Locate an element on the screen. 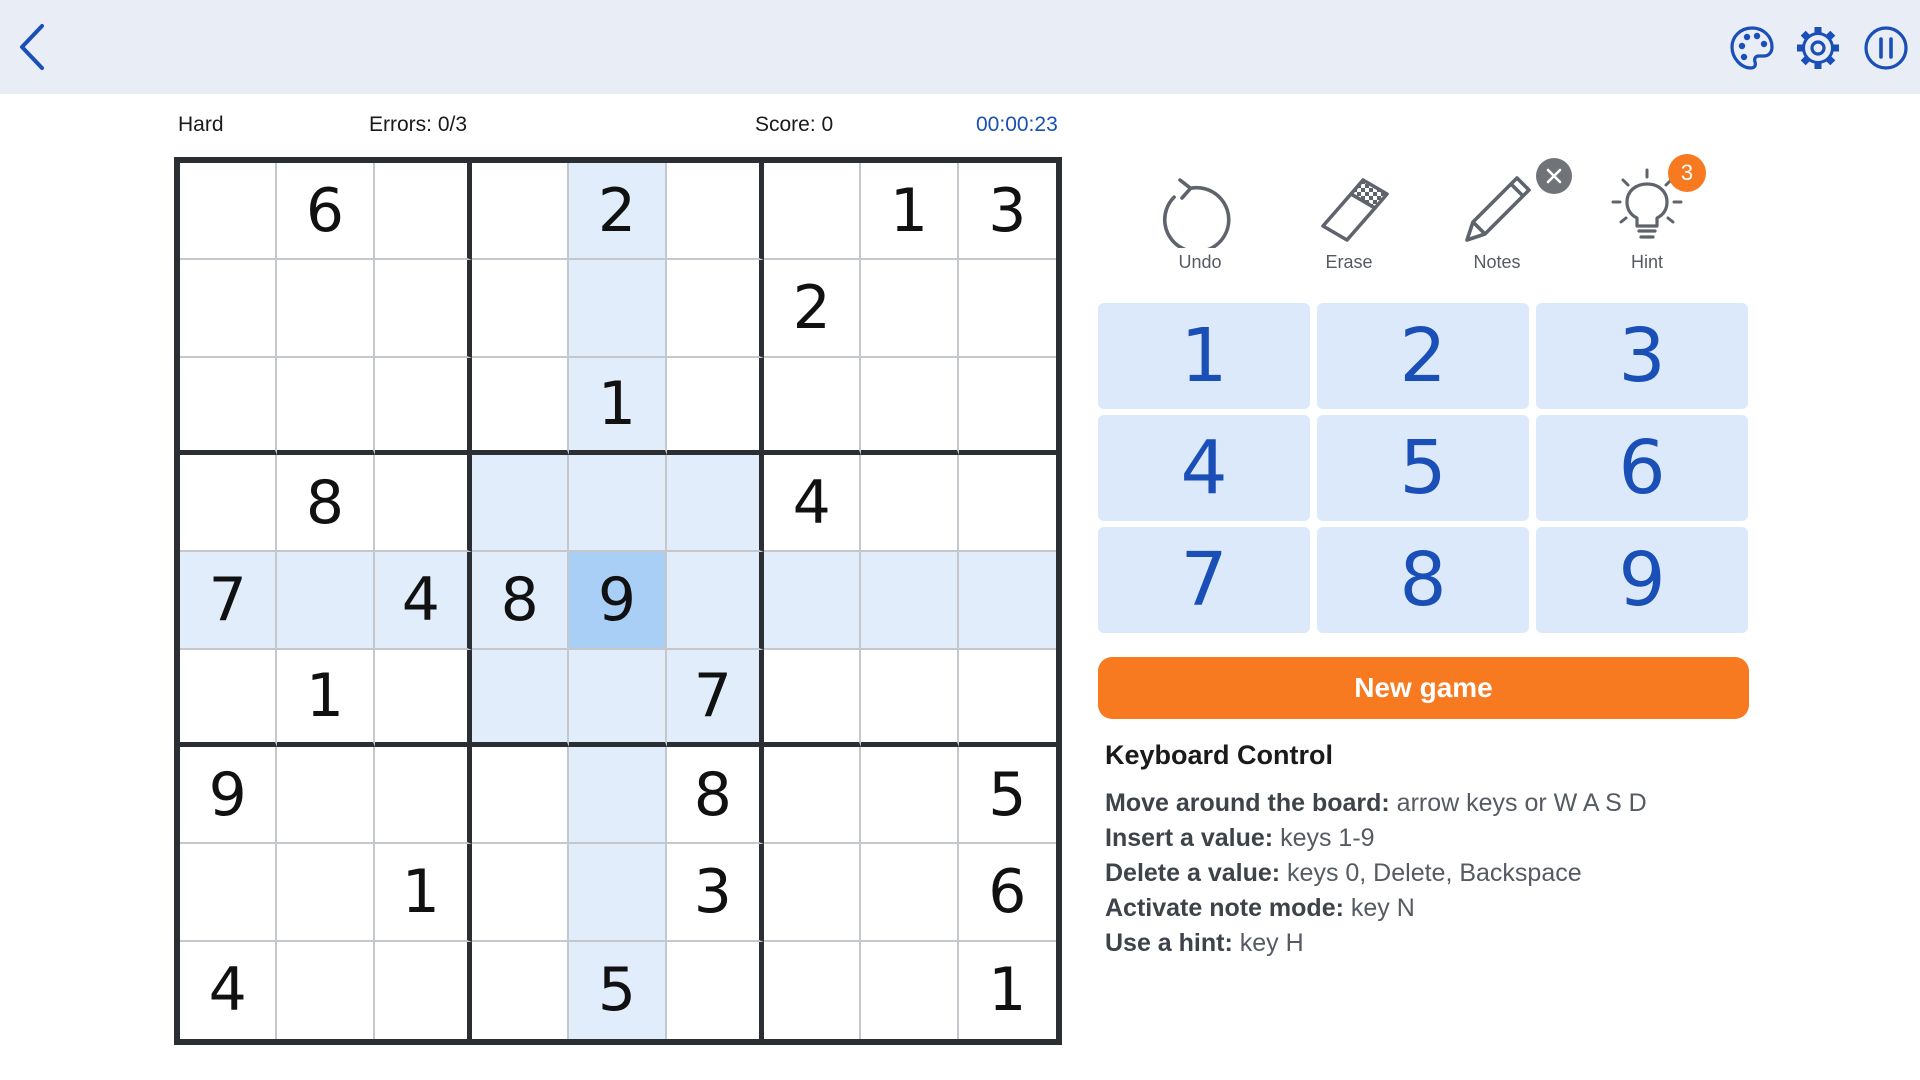  number-button-9: 9 is located at coordinates (1642, 580).